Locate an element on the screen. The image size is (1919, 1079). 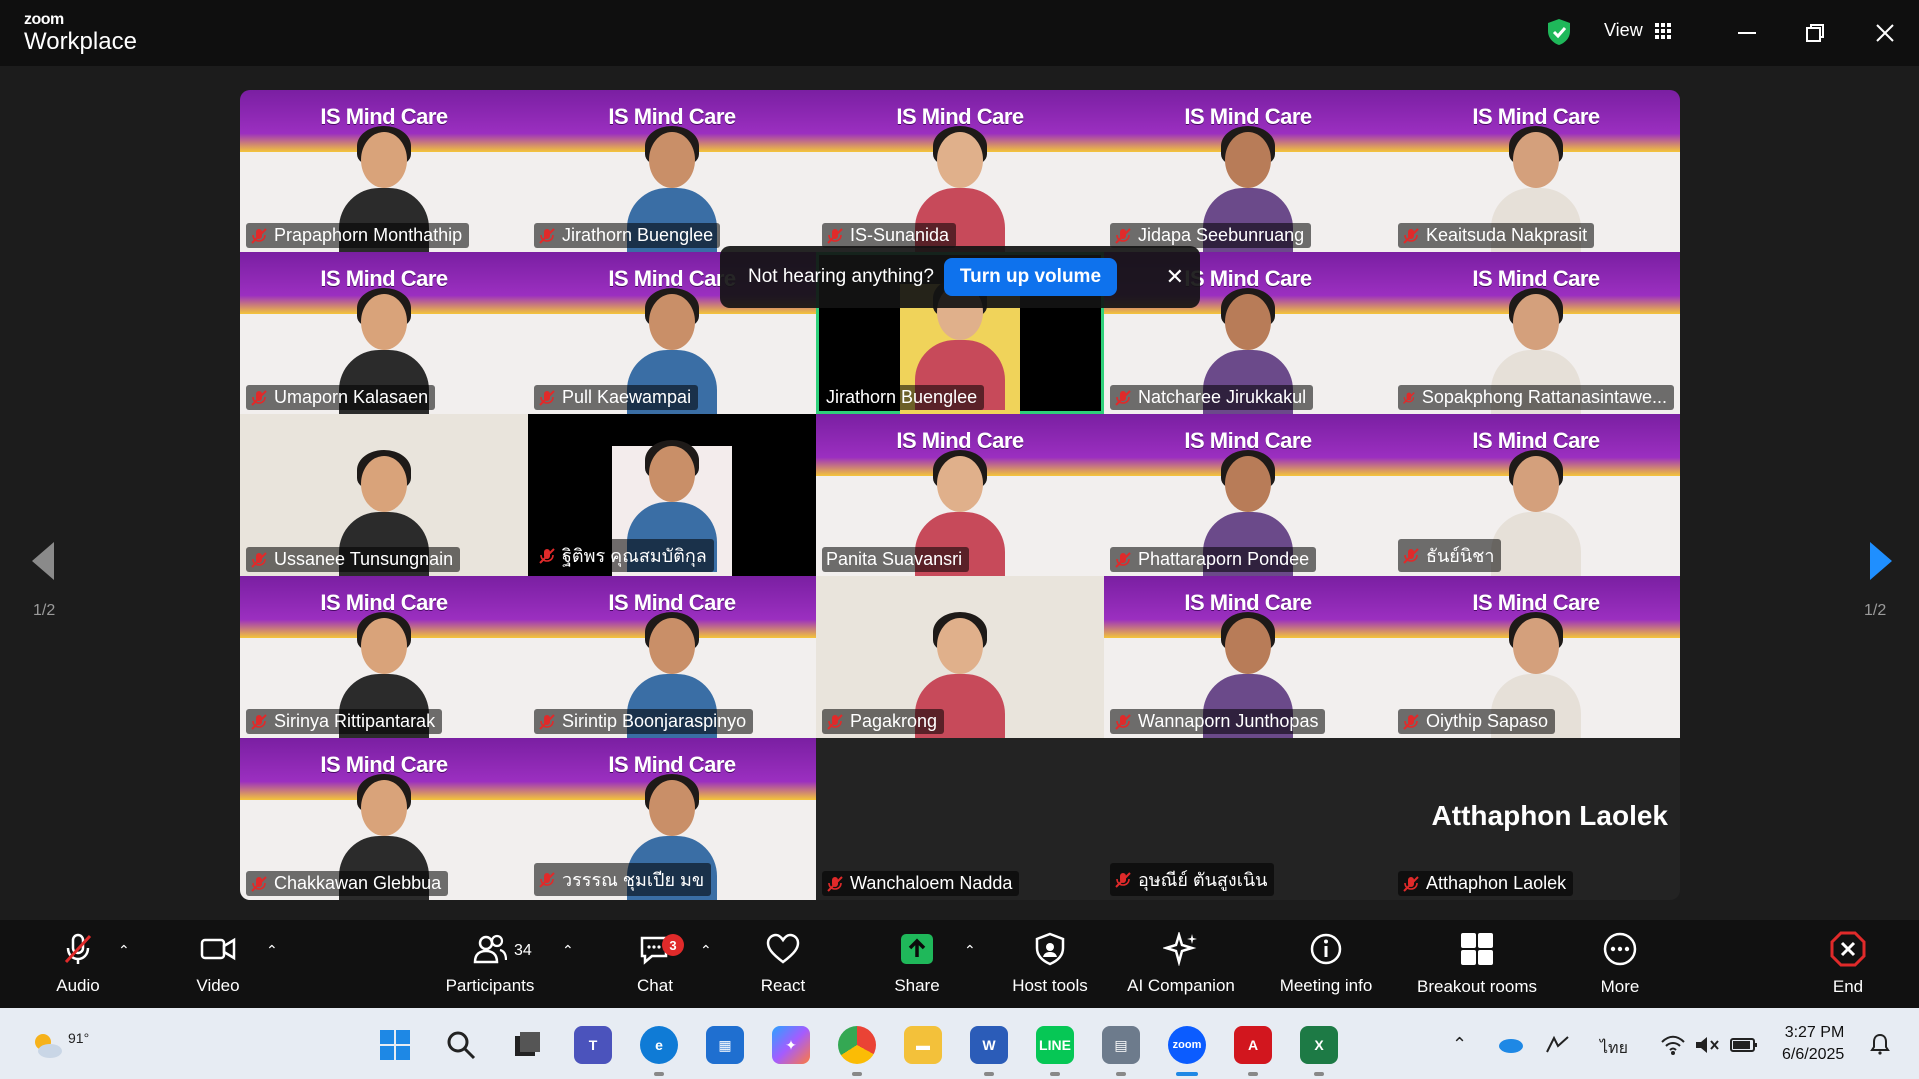
participant-name: Panita Suavansri is located at coordinates (894, 559).